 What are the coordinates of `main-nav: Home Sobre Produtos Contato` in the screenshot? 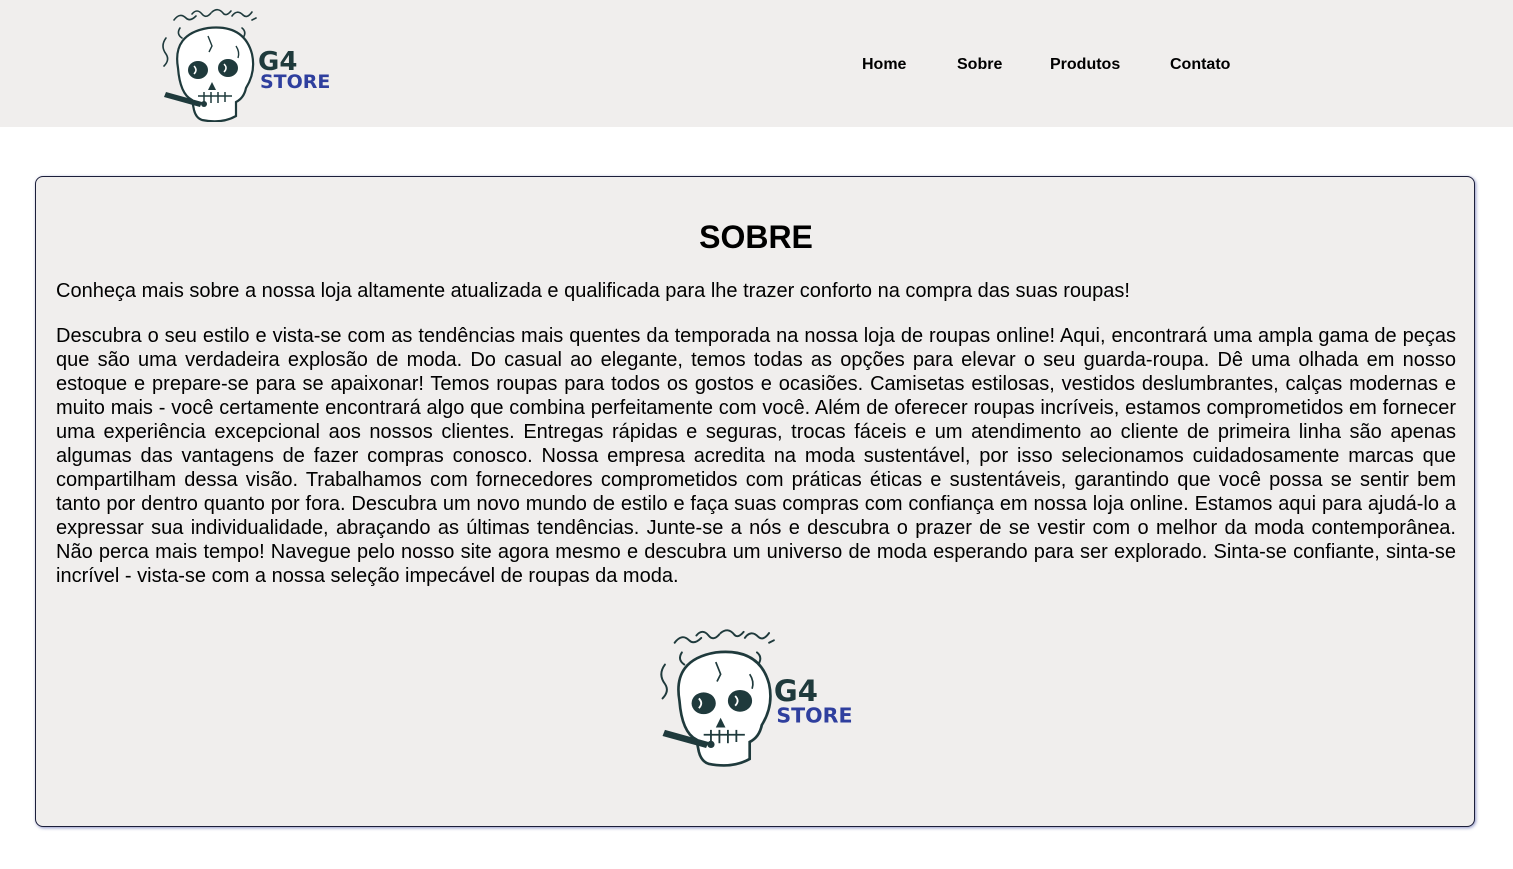 It's located at (756, 66).